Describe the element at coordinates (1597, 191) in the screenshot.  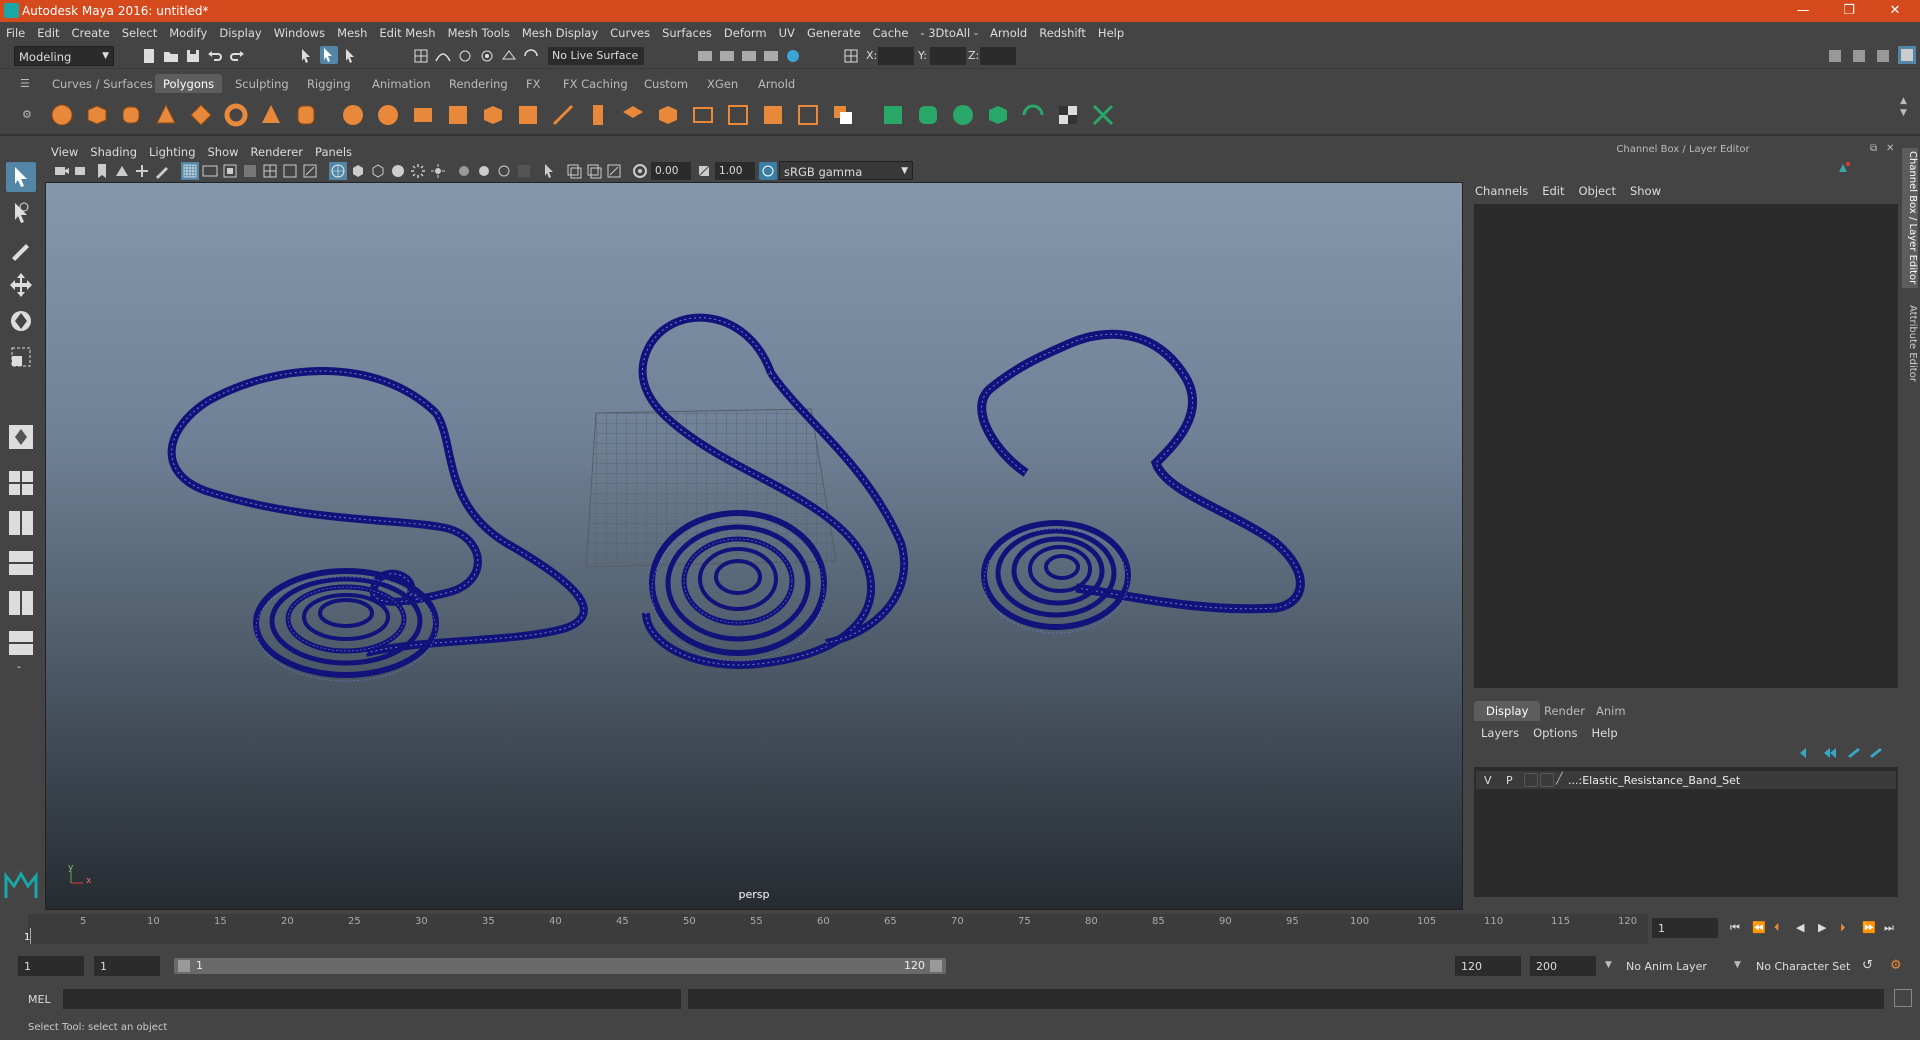
I see `channel-object-menu: Object` at that location.